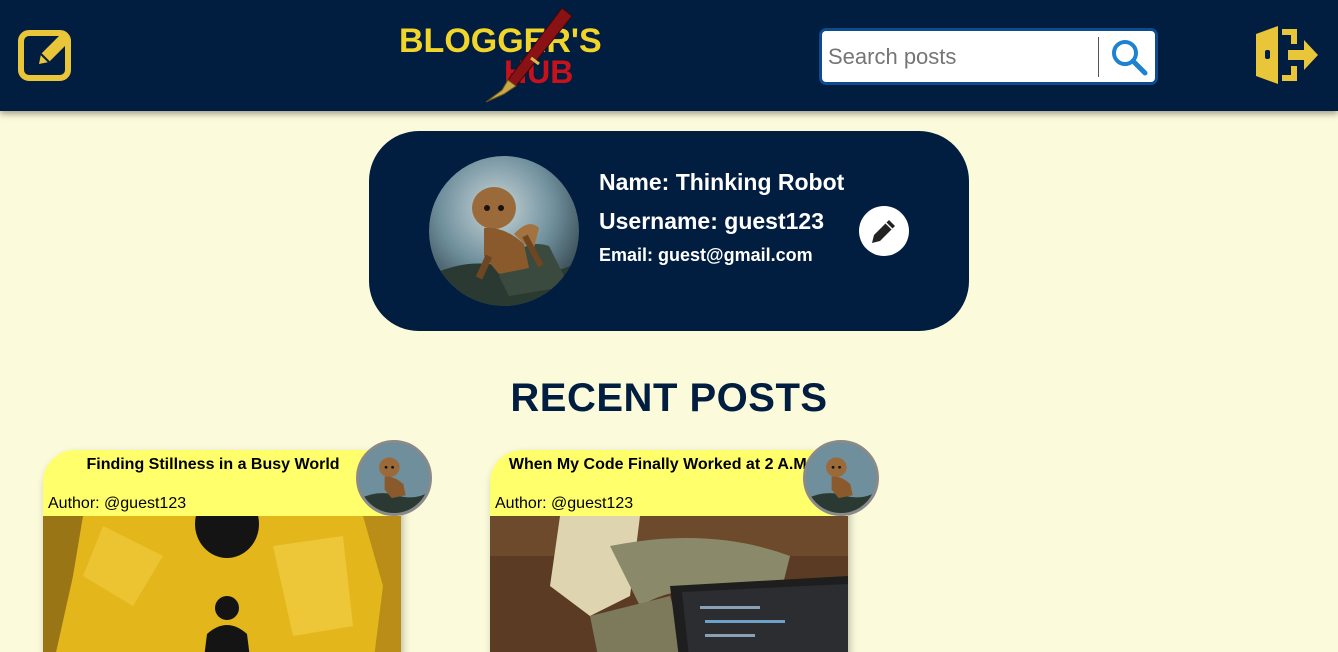 The height and width of the screenshot is (652, 1338). I want to click on edit-square-icon, so click(47, 54).